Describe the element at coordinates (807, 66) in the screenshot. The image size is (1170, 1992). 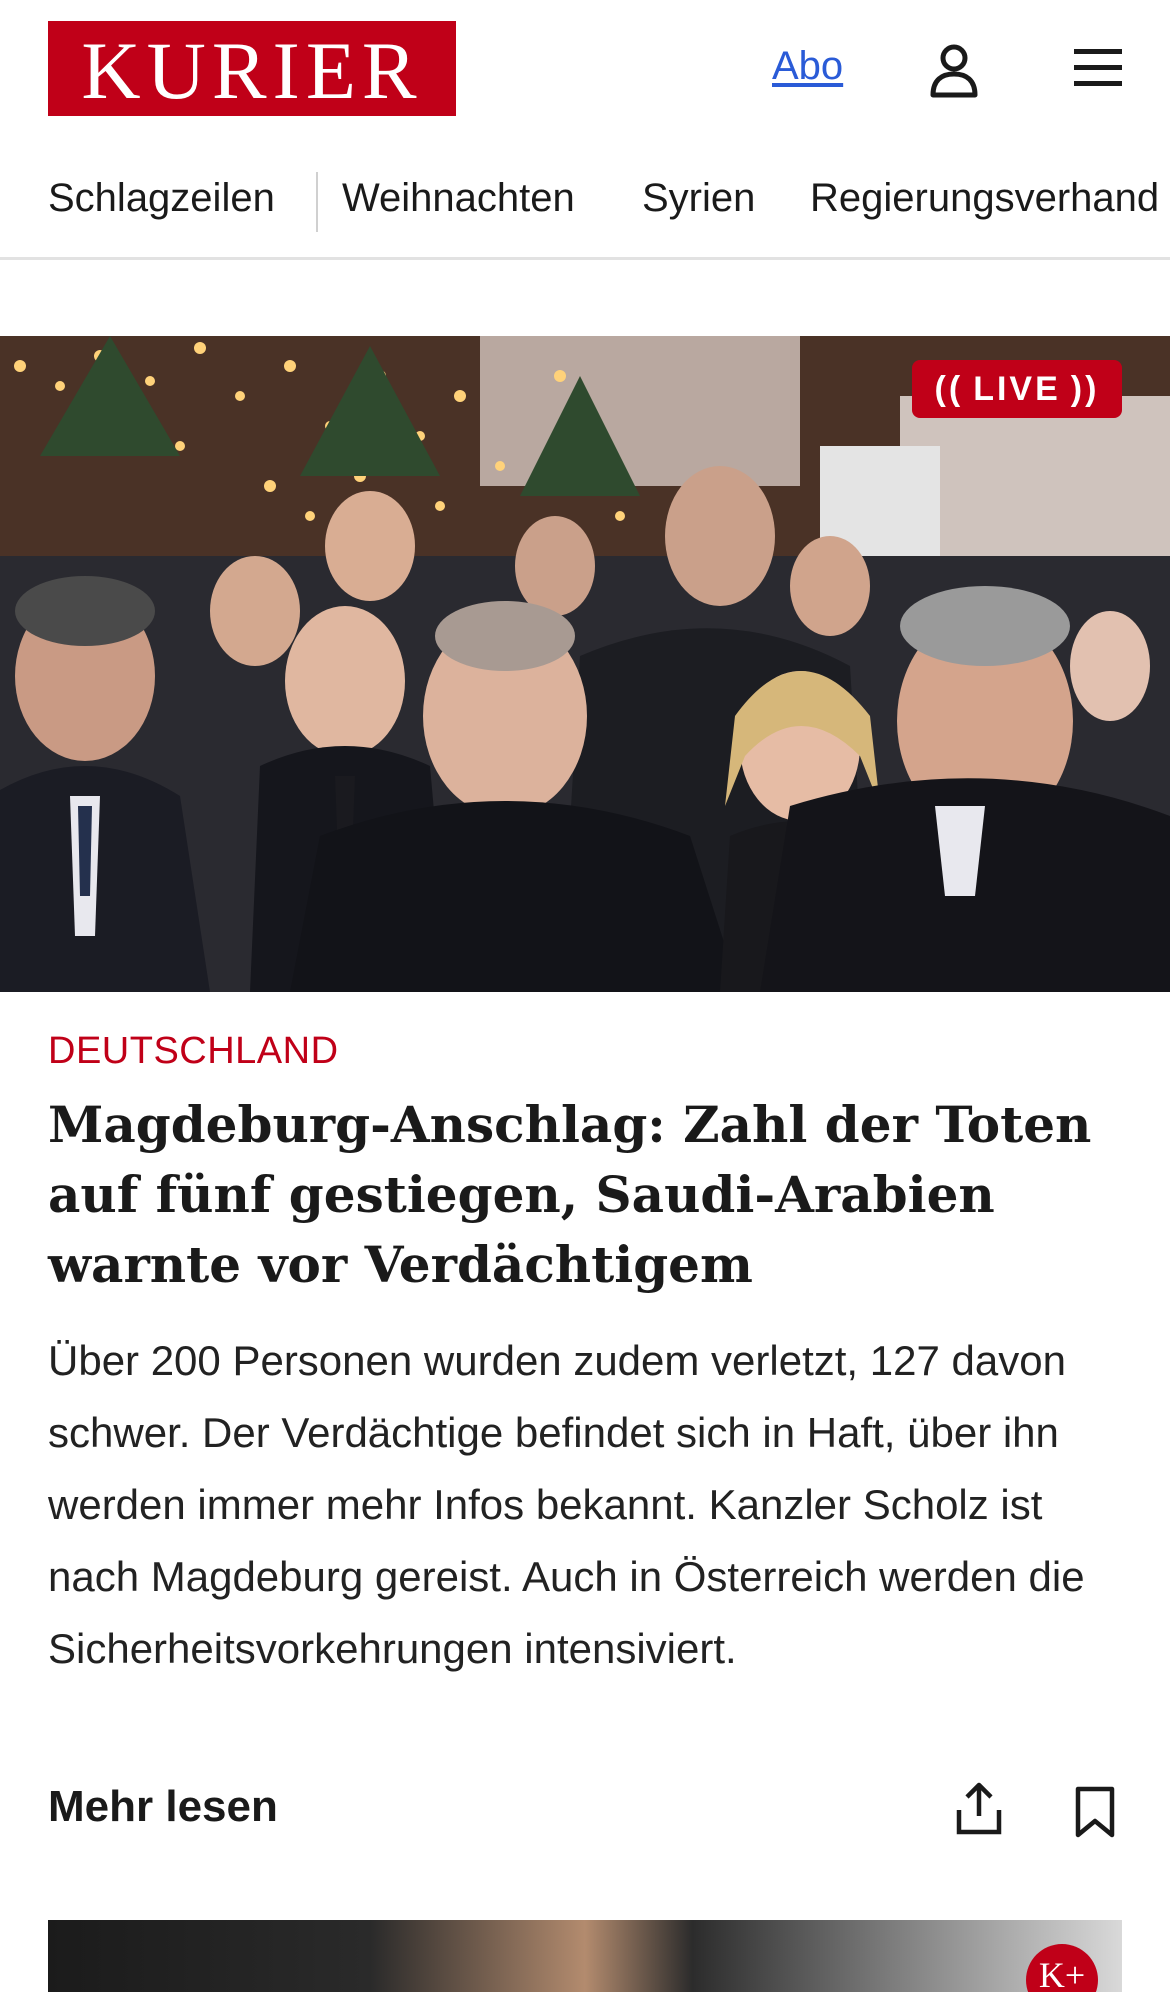
I see `abo-link: Abo` at that location.